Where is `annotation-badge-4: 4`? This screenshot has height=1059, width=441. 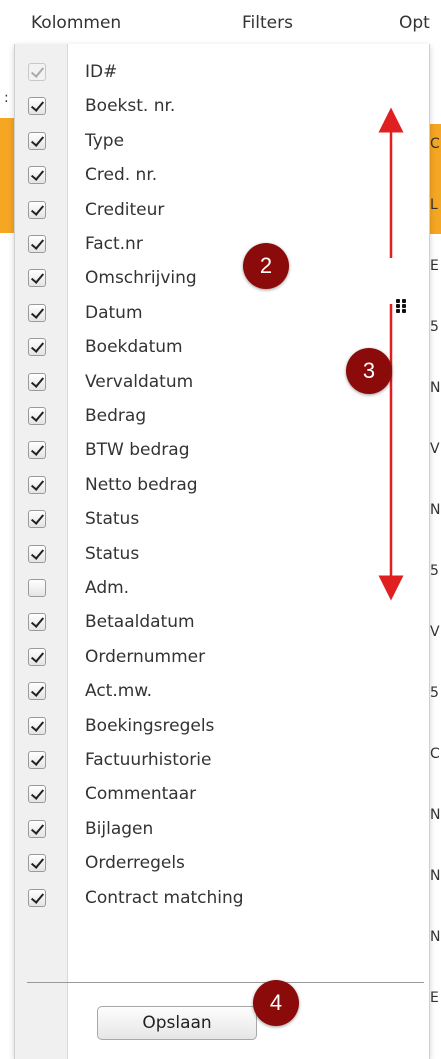
annotation-badge-4: 4 is located at coordinates (276, 1003).